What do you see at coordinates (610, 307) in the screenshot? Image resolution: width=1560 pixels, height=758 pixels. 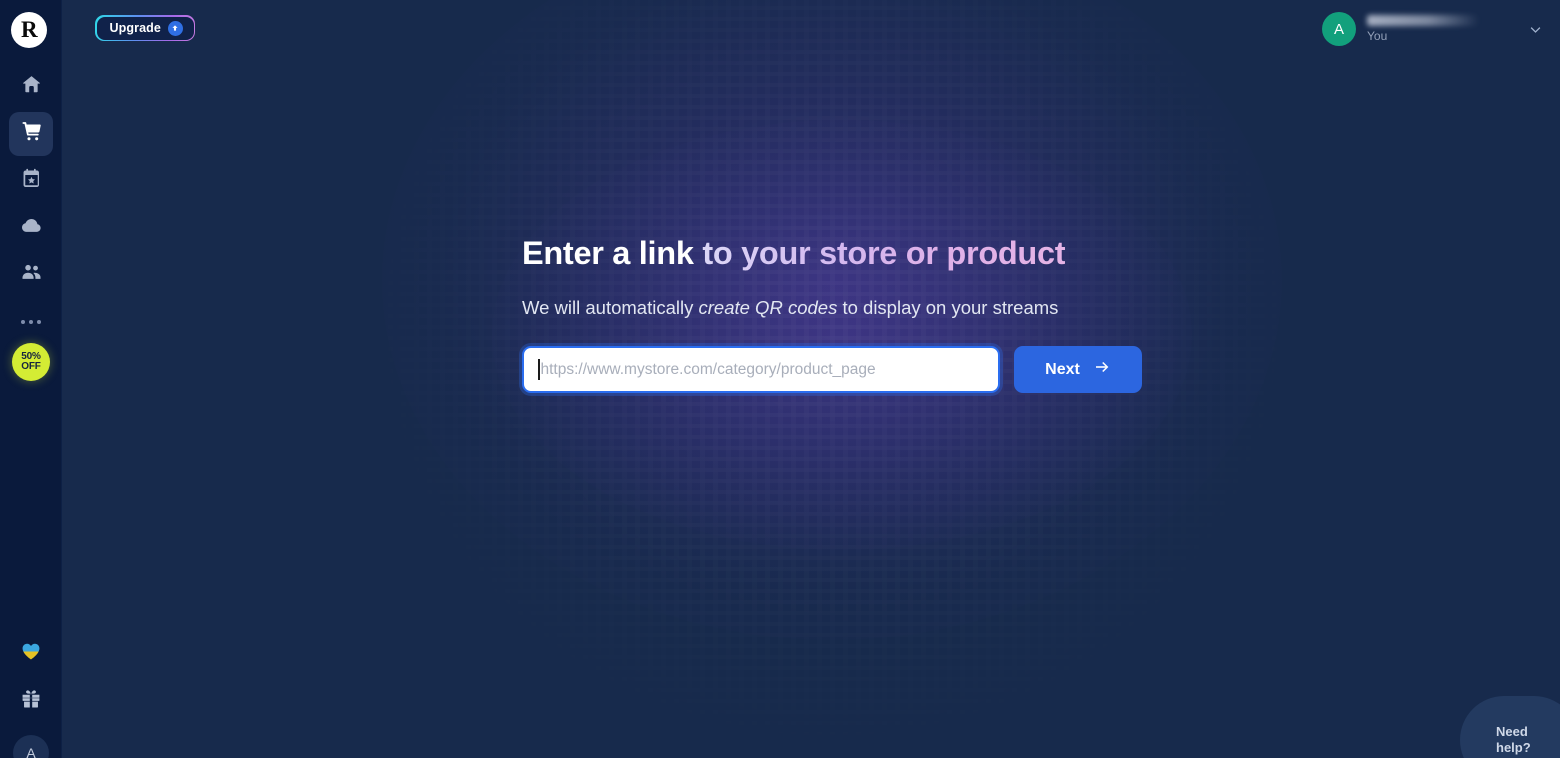 I see `page-subtitle-before: We will automatically` at bounding box center [610, 307].